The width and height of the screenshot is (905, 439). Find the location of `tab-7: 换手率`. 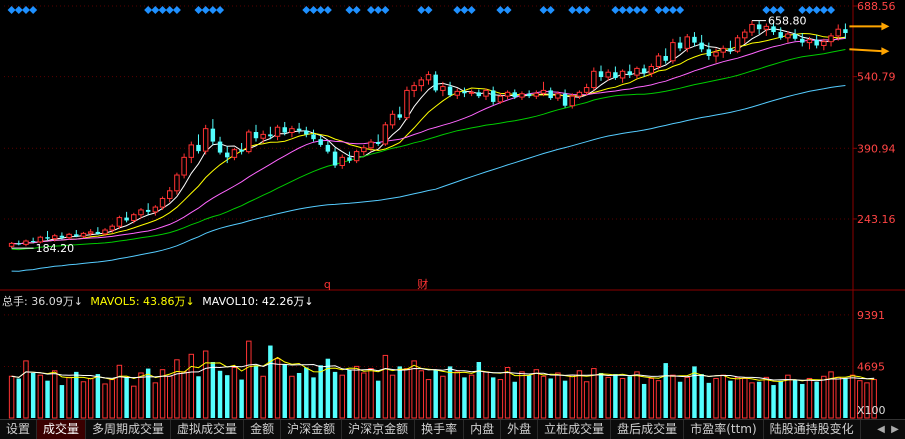

tab-7: 换手率 is located at coordinates (440, 429).